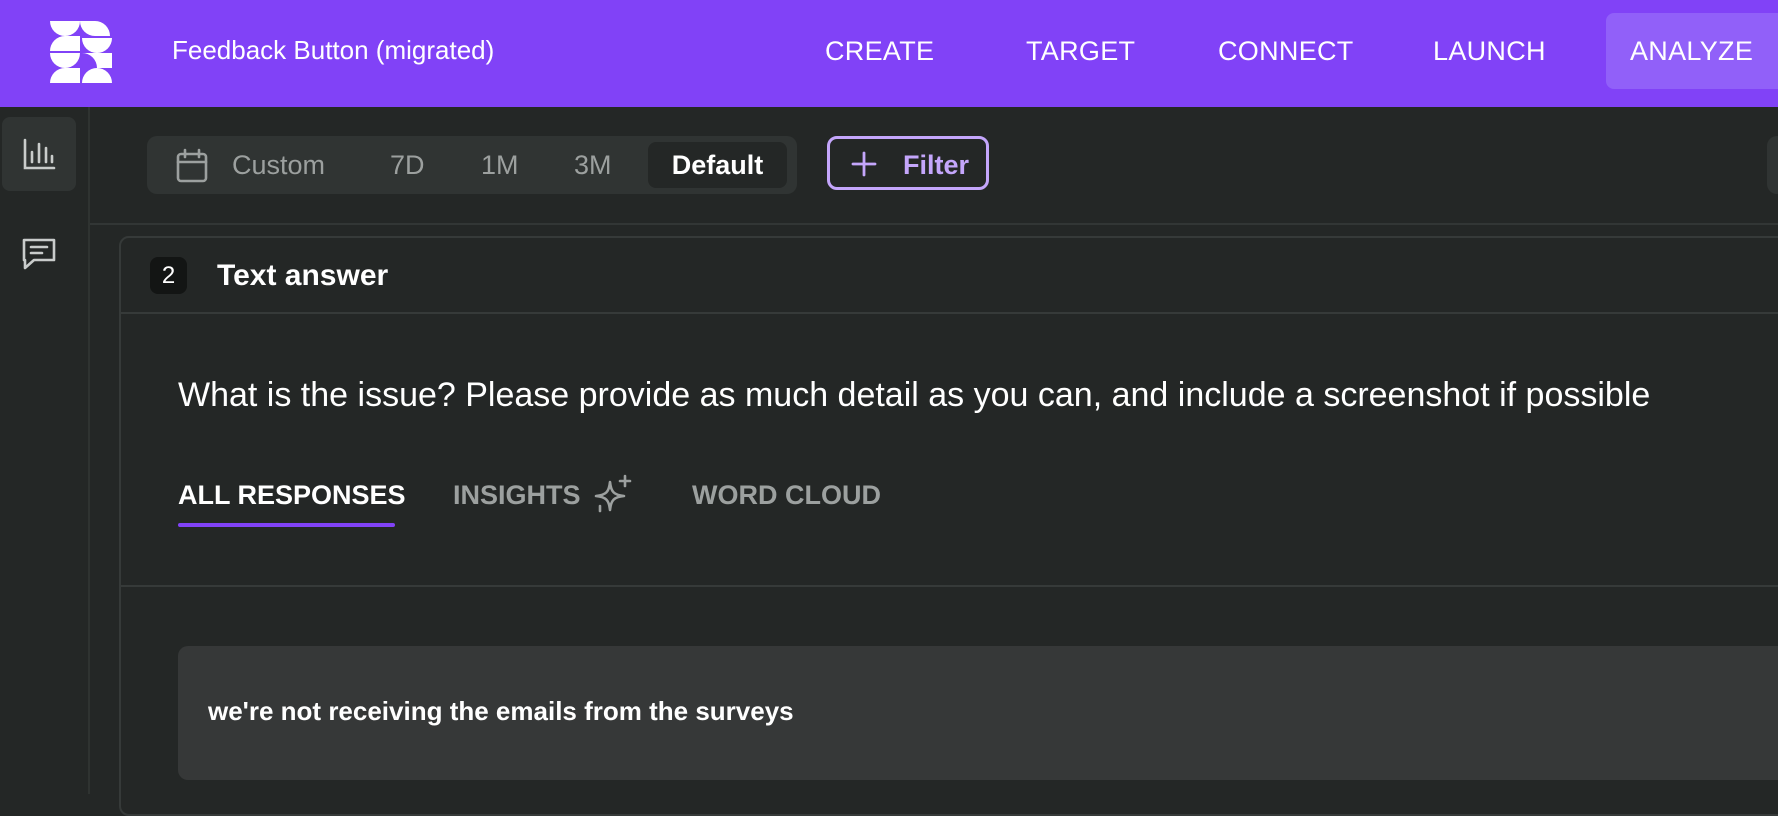 Image resolution: width=1778 pixels, height=816 pixels. Describe the element at coordinates (948, 313) in the screenshot. I see `card-header-divider` at that location.